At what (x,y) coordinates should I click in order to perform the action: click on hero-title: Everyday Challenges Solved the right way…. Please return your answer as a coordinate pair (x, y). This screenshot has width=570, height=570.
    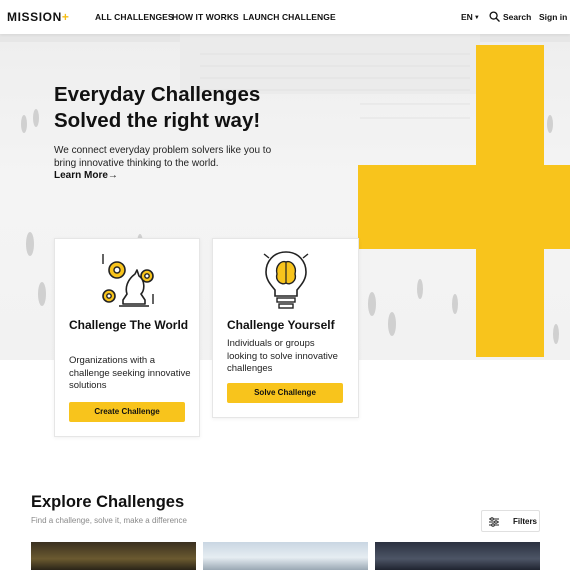
    Looking at the image, I should click on (194, 108).